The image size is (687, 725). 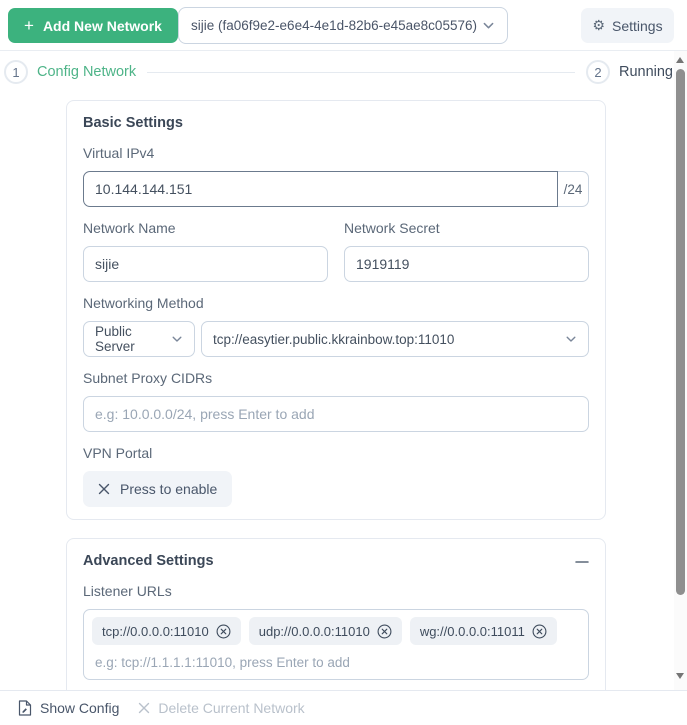 I want to click on networking-method-label: Networking Method, so click(x=143, y=303).